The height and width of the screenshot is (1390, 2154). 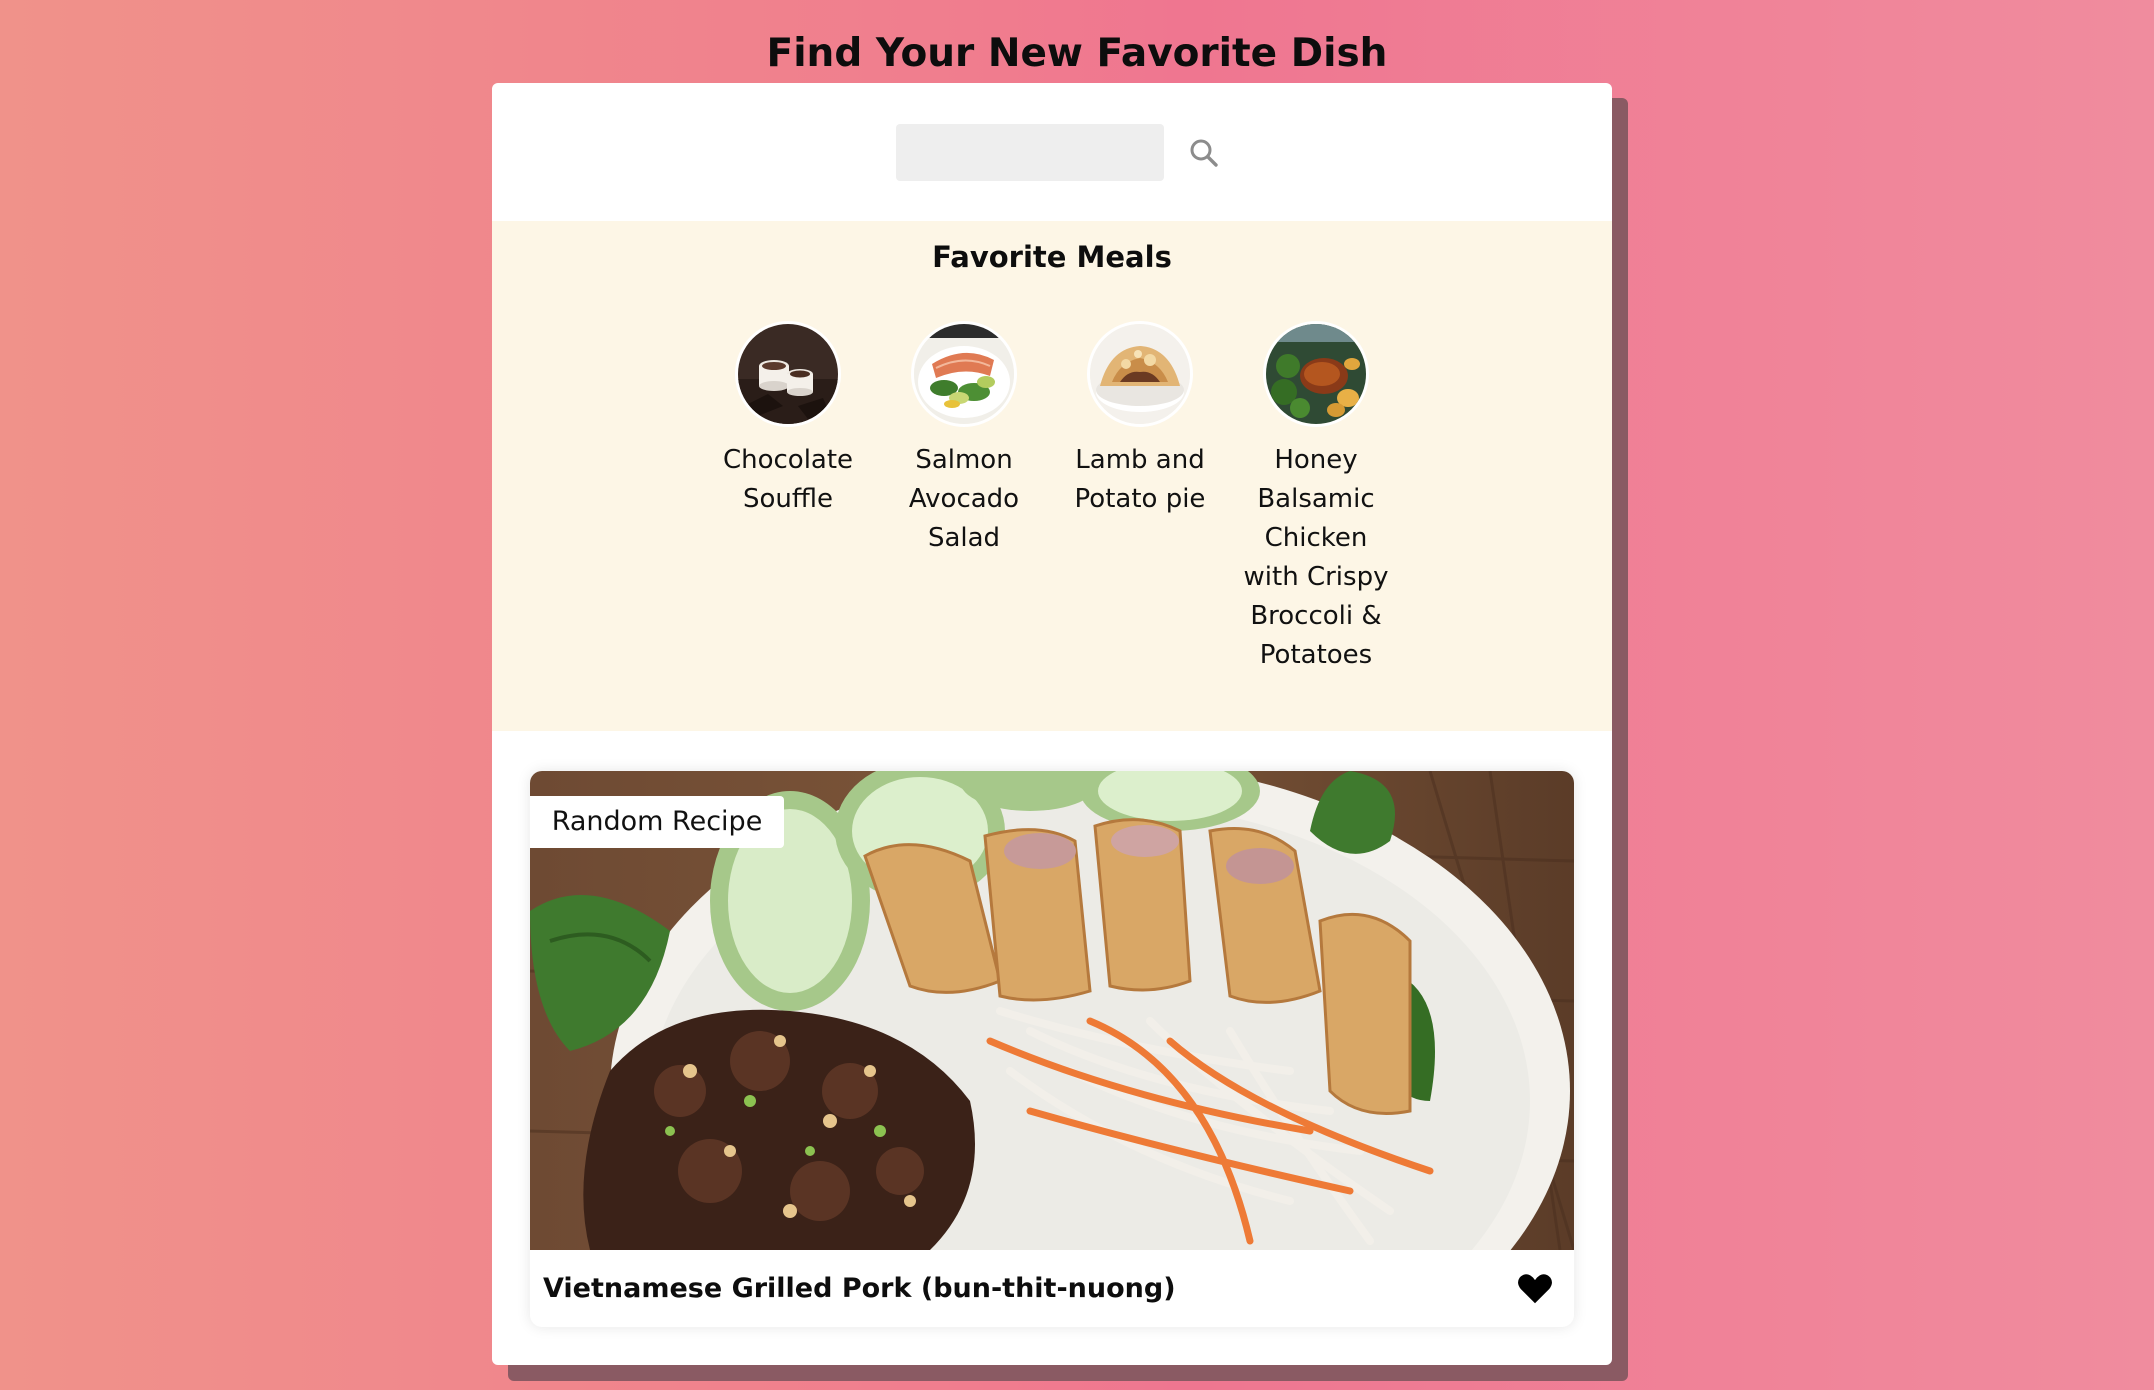 I want to click on page-title: Find Your New Favorite Dish, so click(x=1077, y=53).